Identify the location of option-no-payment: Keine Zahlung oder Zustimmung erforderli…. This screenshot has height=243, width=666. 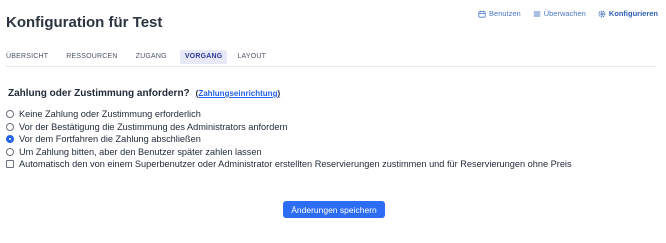
(289, 114).